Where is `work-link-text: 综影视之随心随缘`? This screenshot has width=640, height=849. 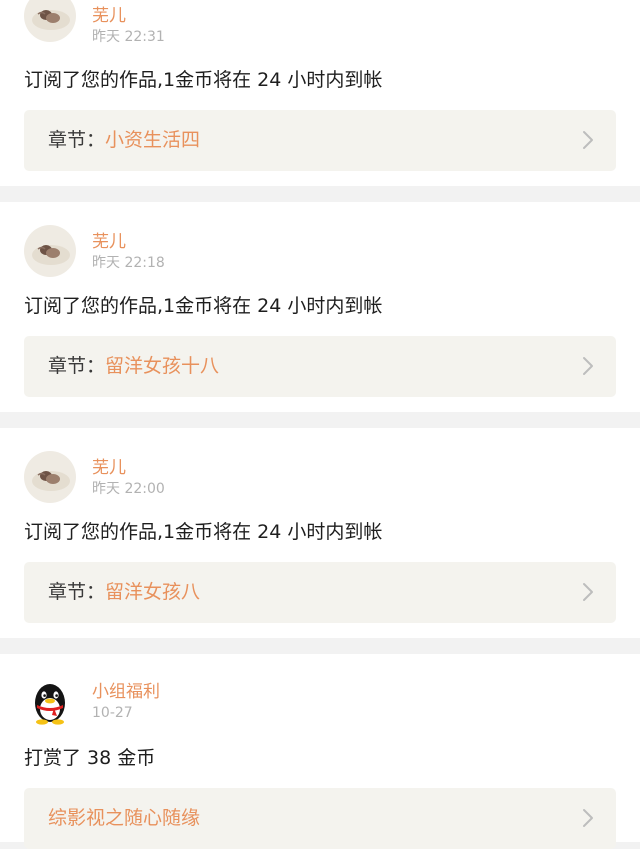
work-link-text: 综影视之随心随缘 is located at coordinates (124, 818).